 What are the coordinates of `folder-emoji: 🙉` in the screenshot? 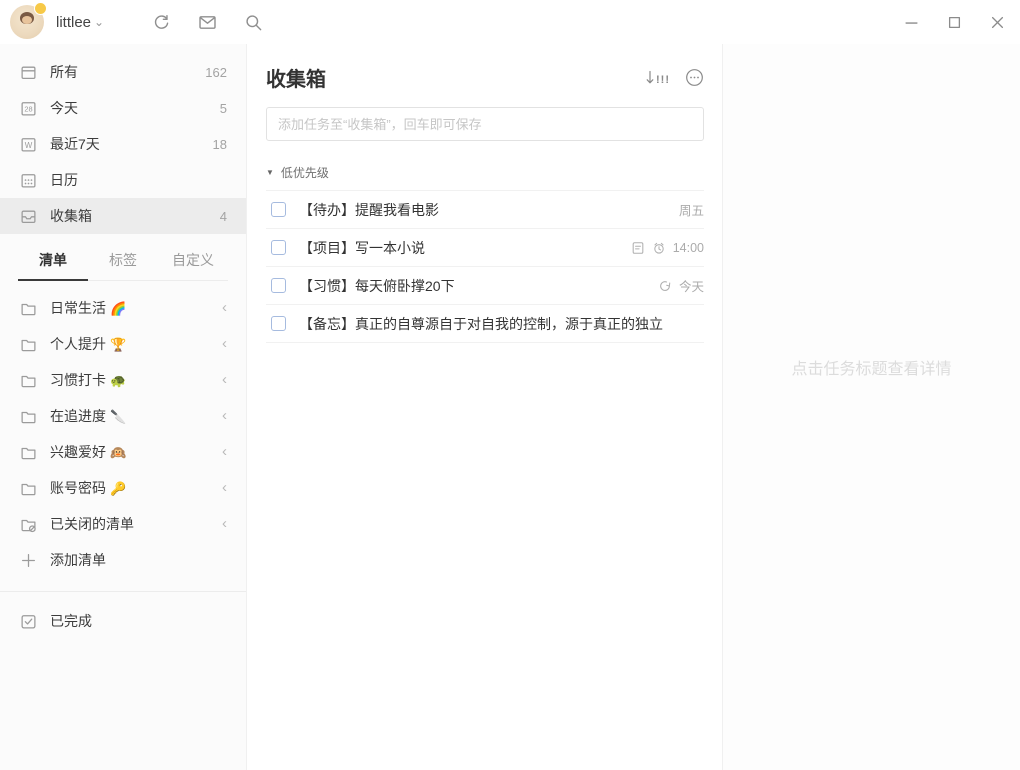 It's located at (118, 452).